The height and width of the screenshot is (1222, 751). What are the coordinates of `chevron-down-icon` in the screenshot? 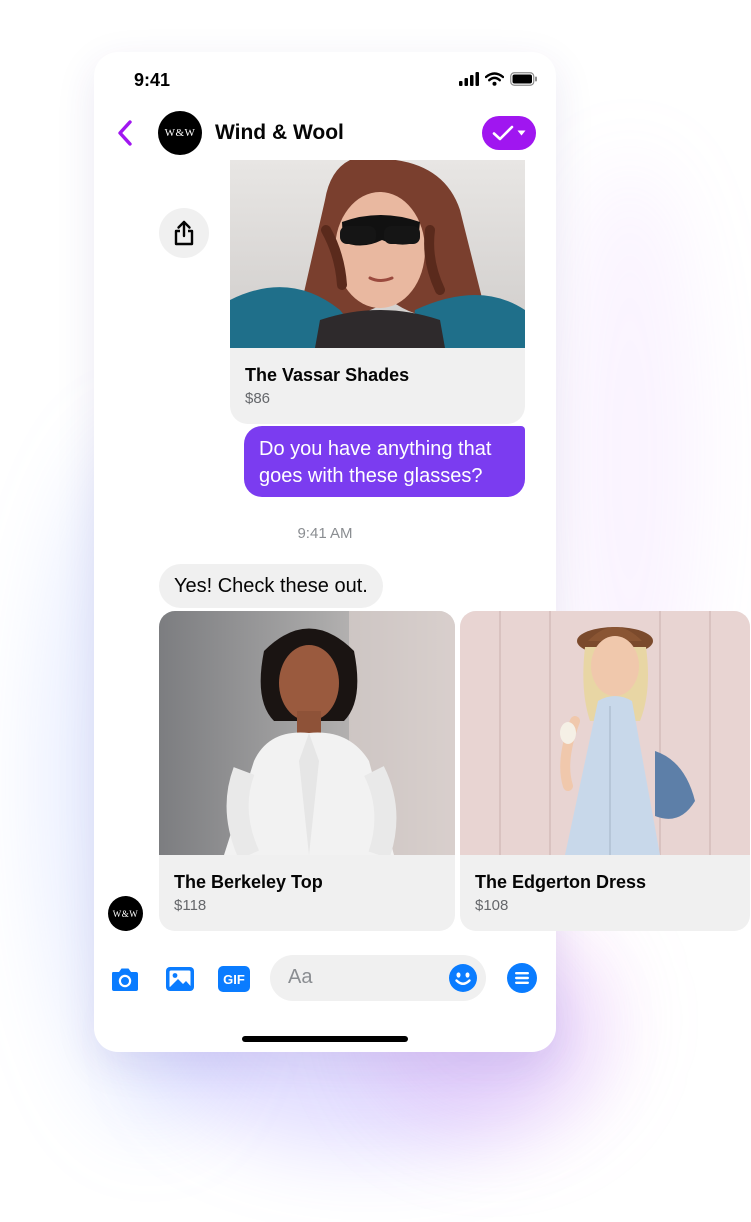 It's located at (521, 133).